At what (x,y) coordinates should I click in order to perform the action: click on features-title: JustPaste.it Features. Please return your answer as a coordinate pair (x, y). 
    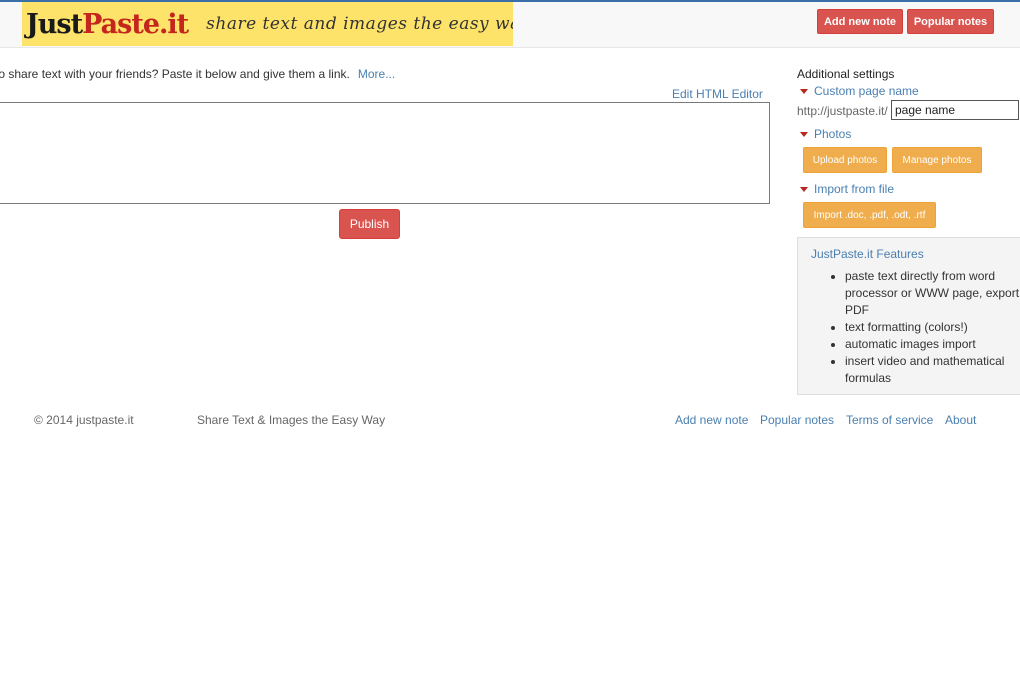
    Looking at the image, I should click on (867, 254).